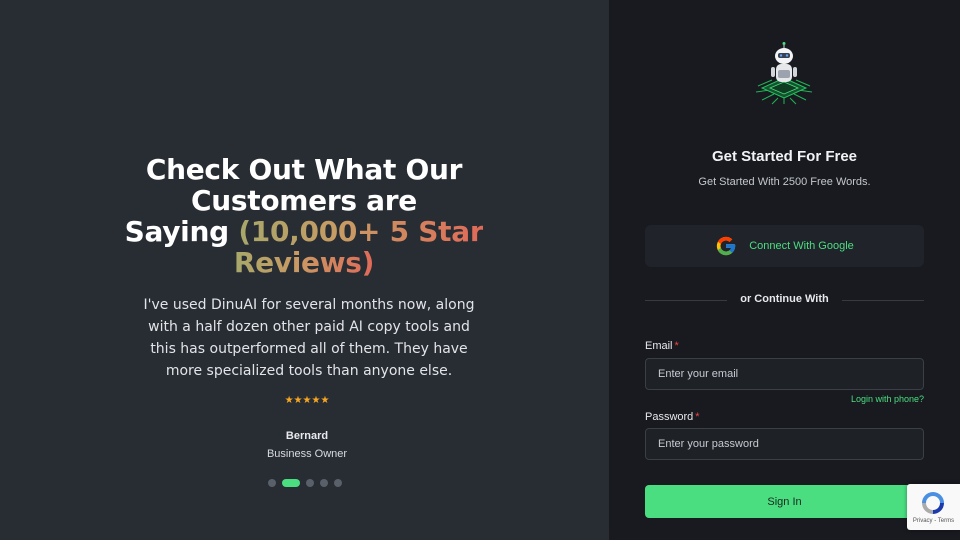 Image resolution: width=960 pixels, height=540 pixels. What do you see at coordinates (784, 501) in the screenshot?
I see `sign-in-button: Sign In` at bounding box center [784, 501].